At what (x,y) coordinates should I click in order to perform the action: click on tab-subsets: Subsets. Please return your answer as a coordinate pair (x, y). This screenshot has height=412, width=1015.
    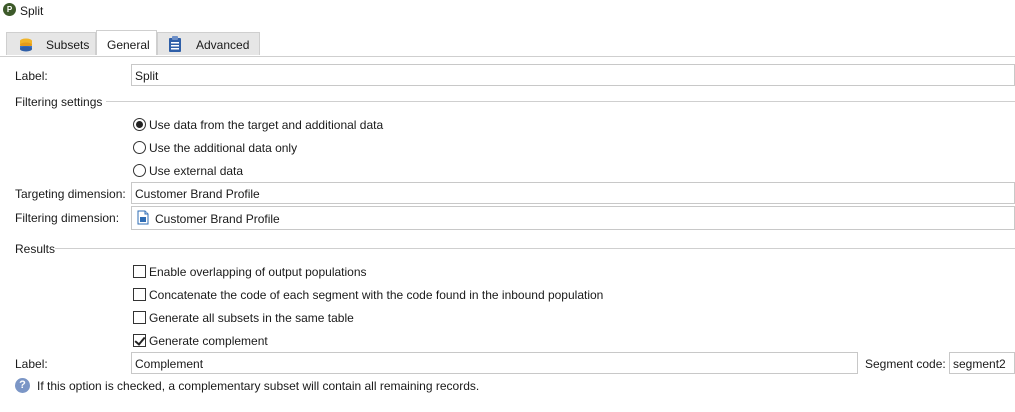
    Looking at the image, I should click on (51, 43).